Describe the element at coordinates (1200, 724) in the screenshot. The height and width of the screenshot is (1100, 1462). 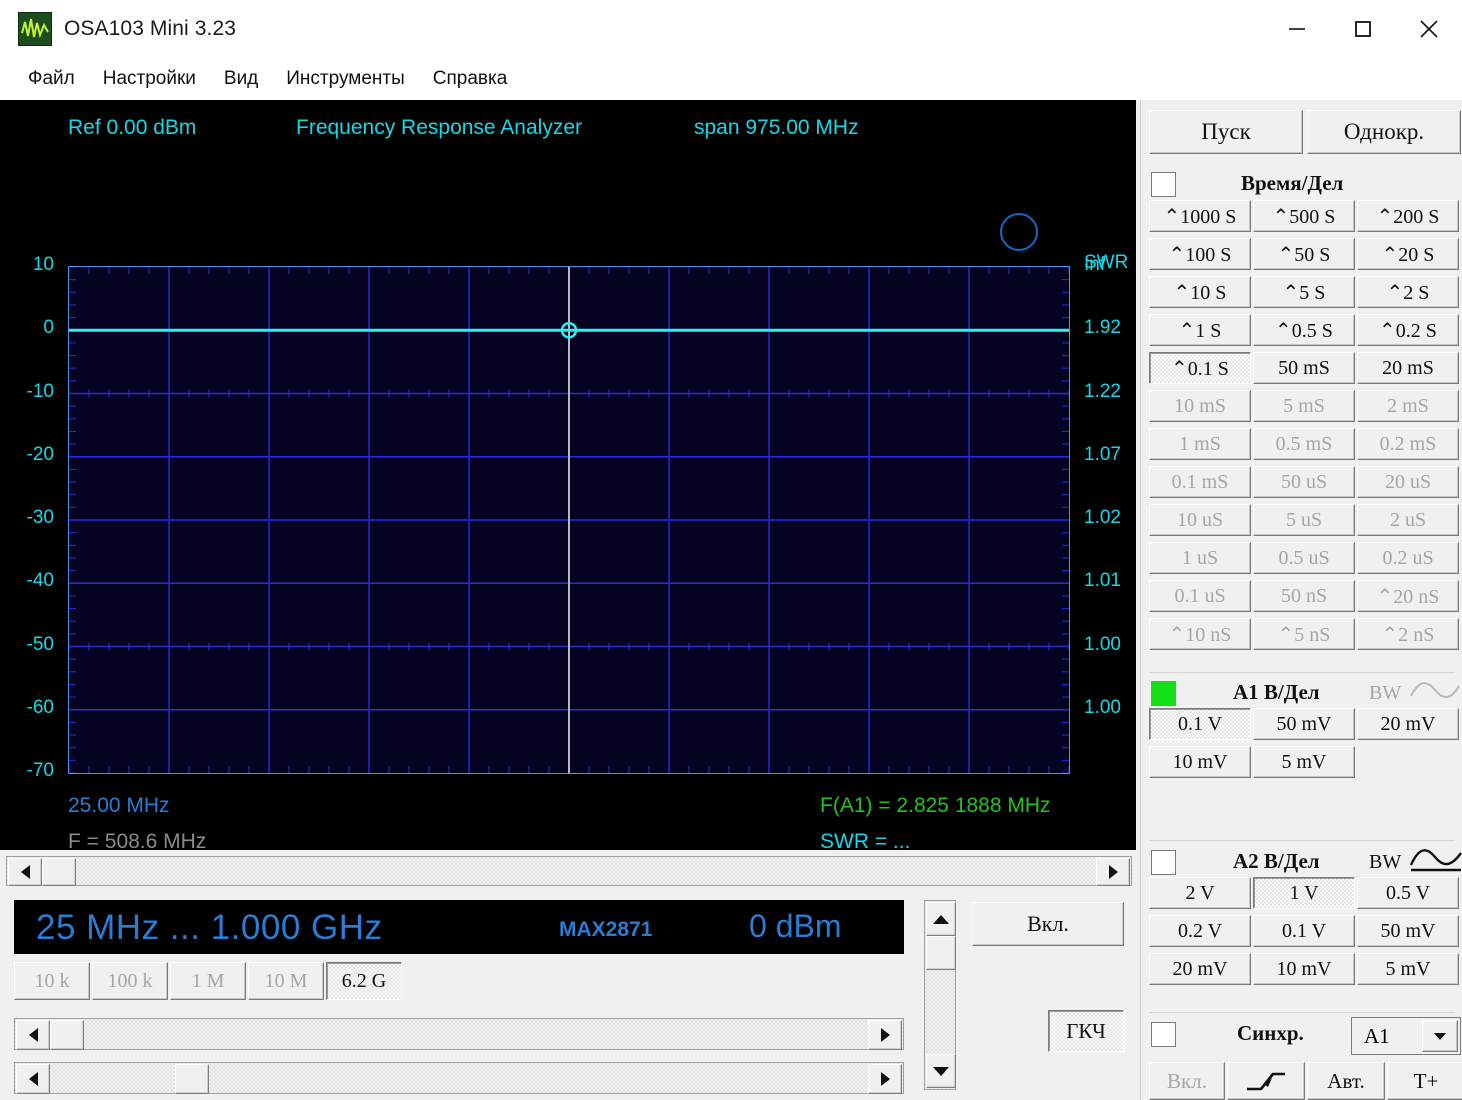
I see `a1-volt-div-button-0.1-v: 0.1 V` at that location.